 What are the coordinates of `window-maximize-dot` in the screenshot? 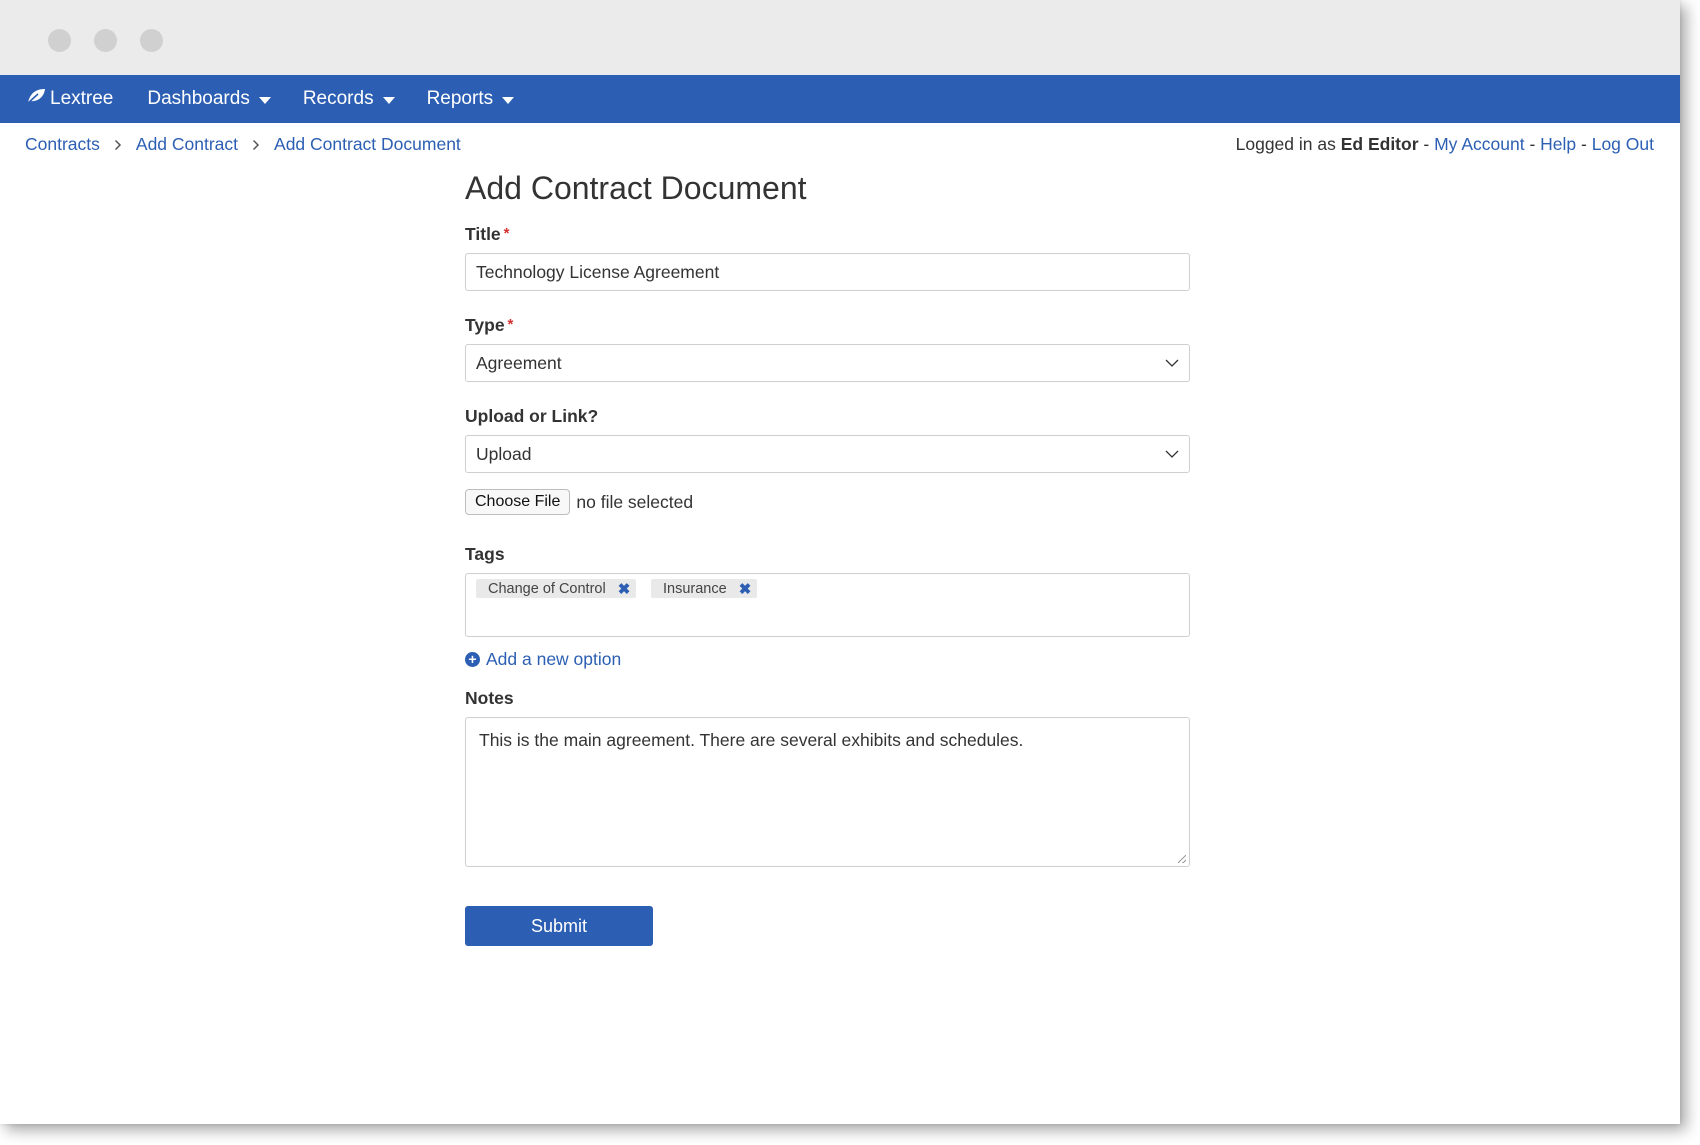 It's located at (151, 40).